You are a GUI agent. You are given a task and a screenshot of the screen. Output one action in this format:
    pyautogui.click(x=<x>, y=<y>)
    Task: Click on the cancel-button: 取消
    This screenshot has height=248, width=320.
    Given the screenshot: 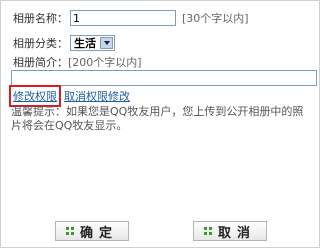 What is the action you would take?
    pyautogui.click(x=230, y=231)
    